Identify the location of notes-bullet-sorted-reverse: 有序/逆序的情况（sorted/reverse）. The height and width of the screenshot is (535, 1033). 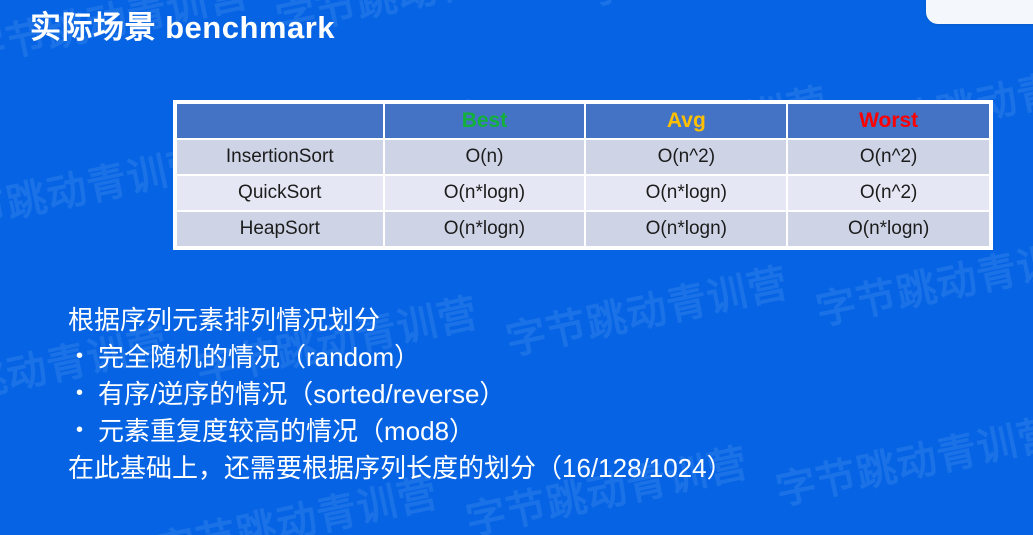
(400, 394).